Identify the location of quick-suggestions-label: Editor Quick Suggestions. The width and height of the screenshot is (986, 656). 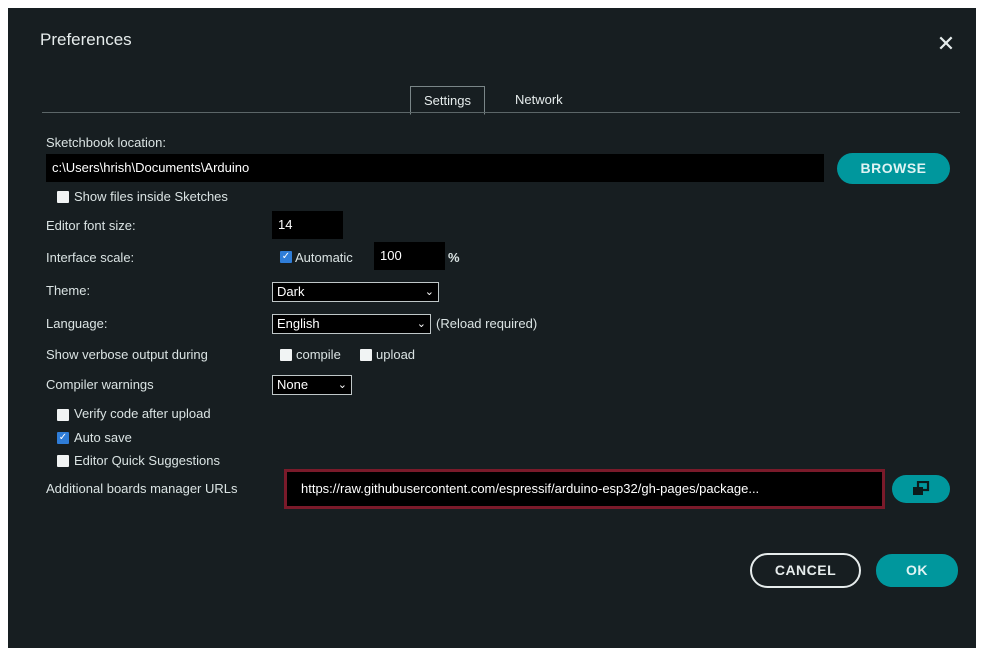
(147, 460).